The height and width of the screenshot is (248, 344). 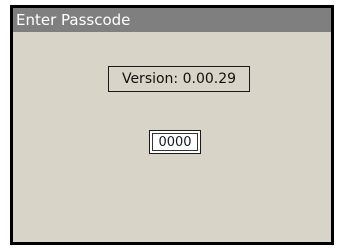 I want to click on passcode-field: 0000, so click(x=175, y=142).